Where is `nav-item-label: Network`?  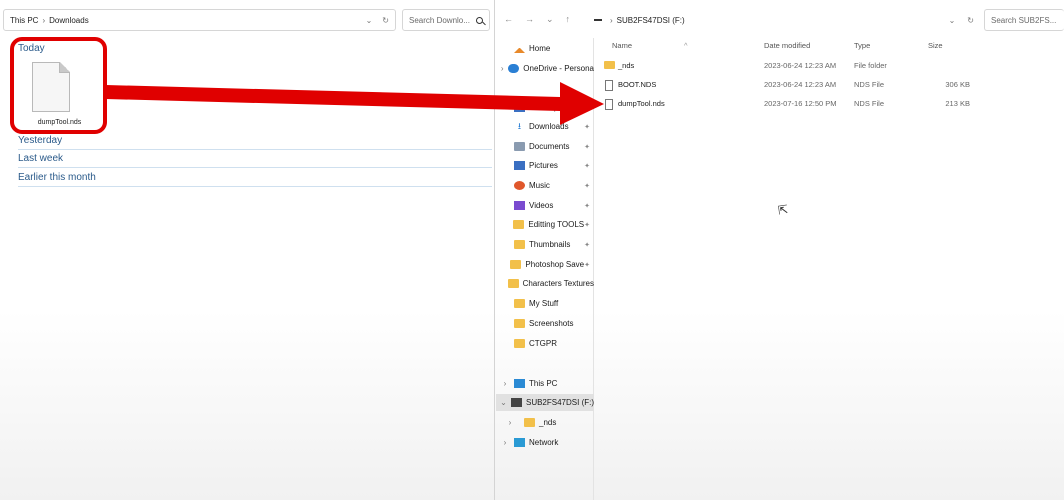
nav-item-label: Network is located at coordinates (544, 442).